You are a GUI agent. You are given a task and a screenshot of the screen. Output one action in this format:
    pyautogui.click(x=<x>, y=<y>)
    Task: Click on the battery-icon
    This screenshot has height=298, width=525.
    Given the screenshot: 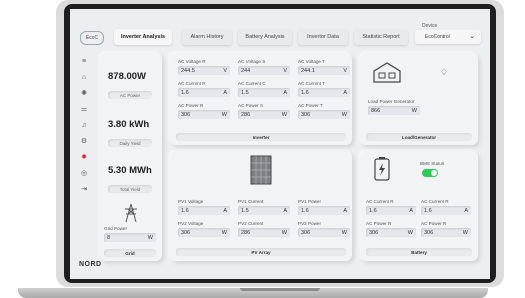 What is the action you would take?
    pyautogui.click(x=382, y=169)
    